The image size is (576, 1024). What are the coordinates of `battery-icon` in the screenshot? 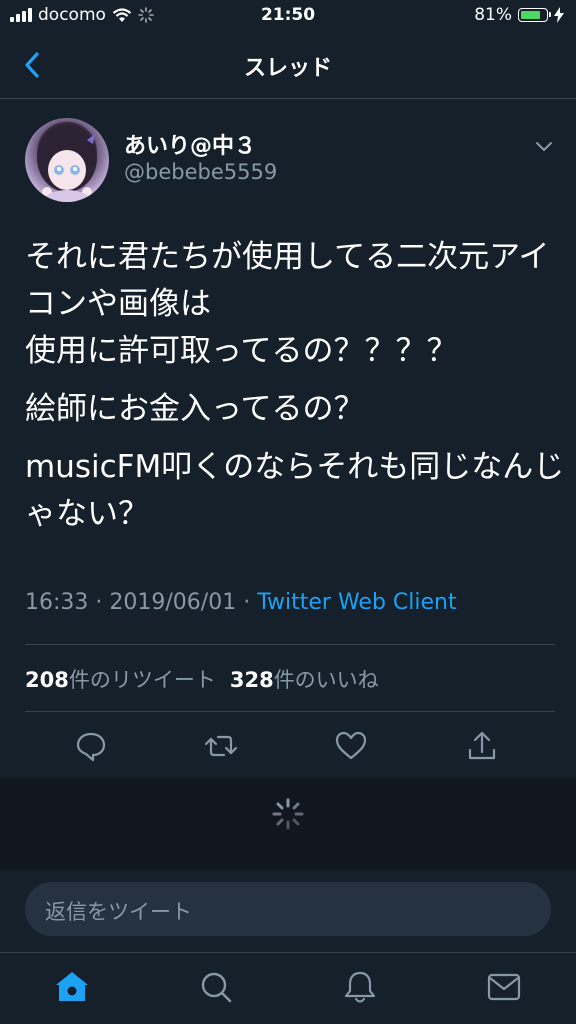 It's located at (534, 15).